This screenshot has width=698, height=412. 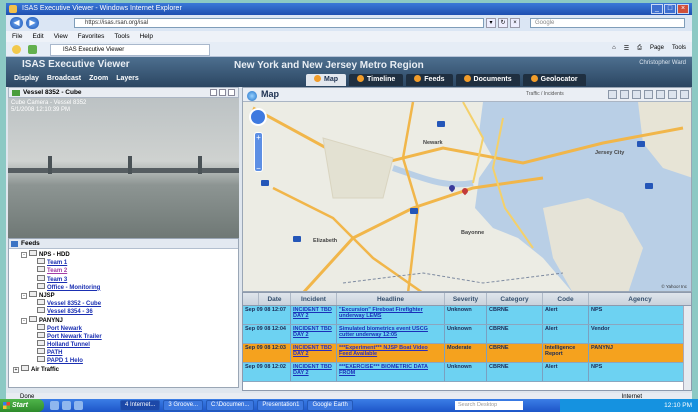 I want to click on go-dropdown-icon: ▾, so click(x=491, y=23).